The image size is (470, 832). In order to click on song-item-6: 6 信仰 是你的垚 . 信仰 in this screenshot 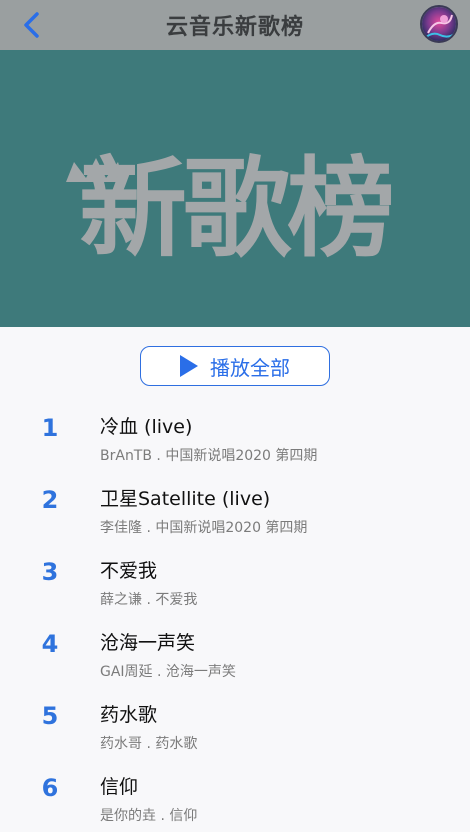, I will do `click(235, 797)`.